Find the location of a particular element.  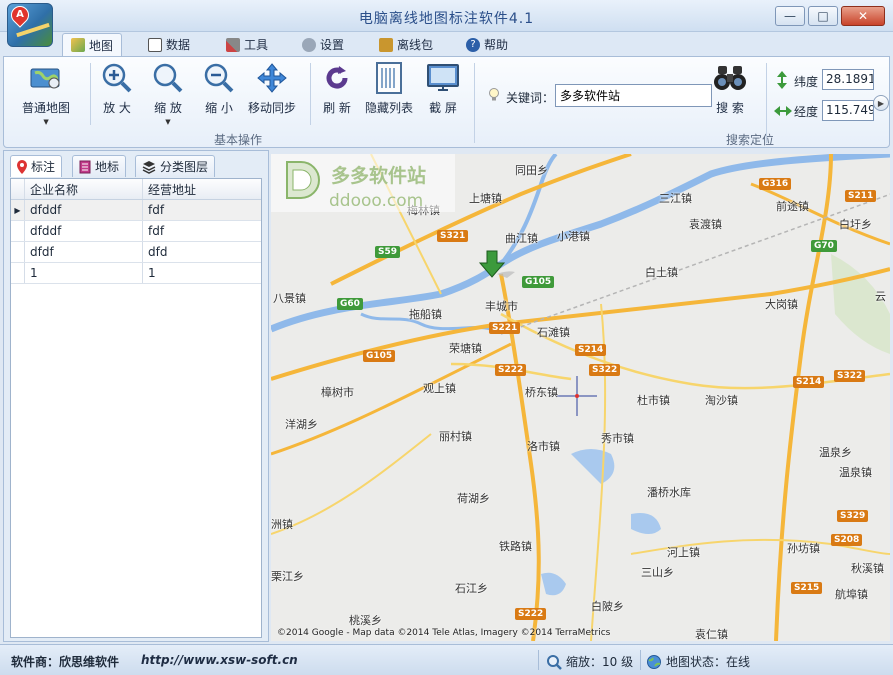

road-shield: S221 is located at coordinates (505, 328).